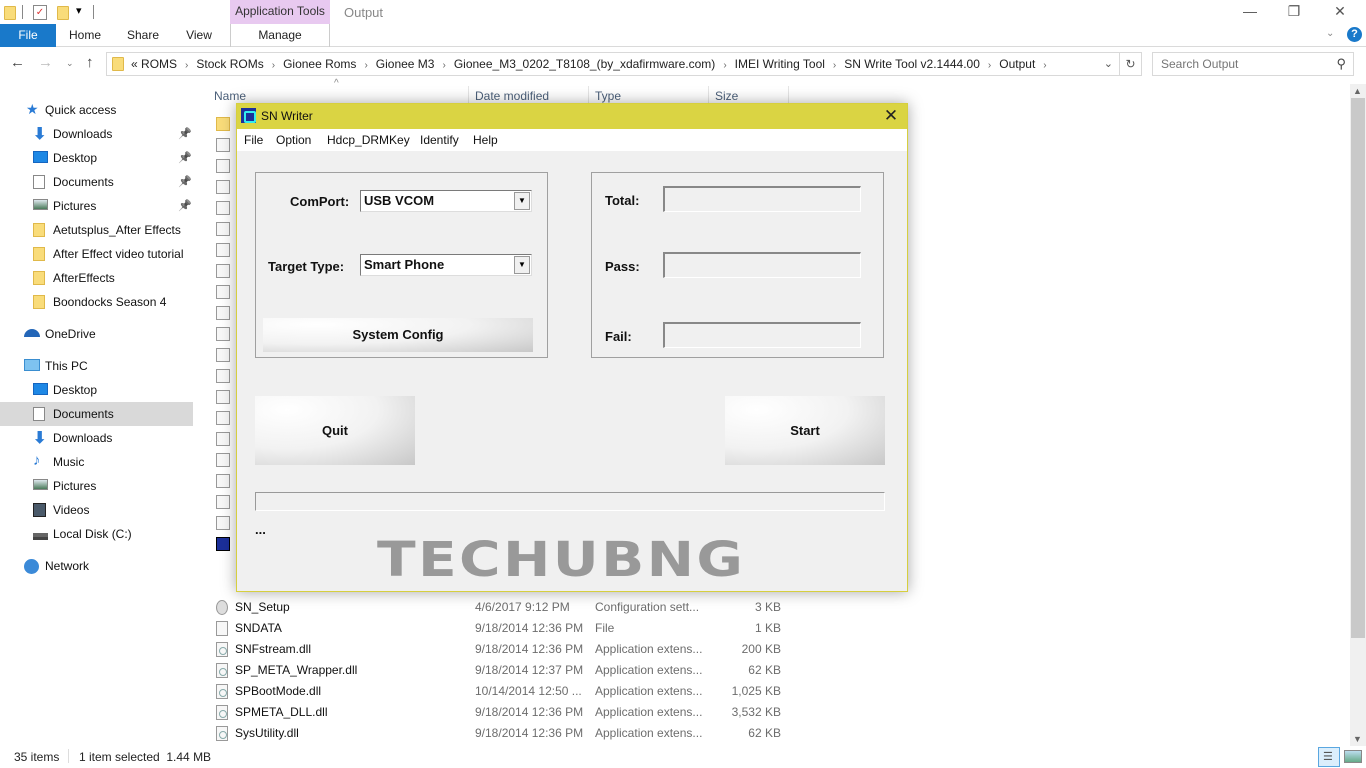 The image size is (1366, 768). What do you see at coordinates (446, 201) in the screenshot?
I see `comport-select: USB VCOM ▼` at bounding box center [446, 201].